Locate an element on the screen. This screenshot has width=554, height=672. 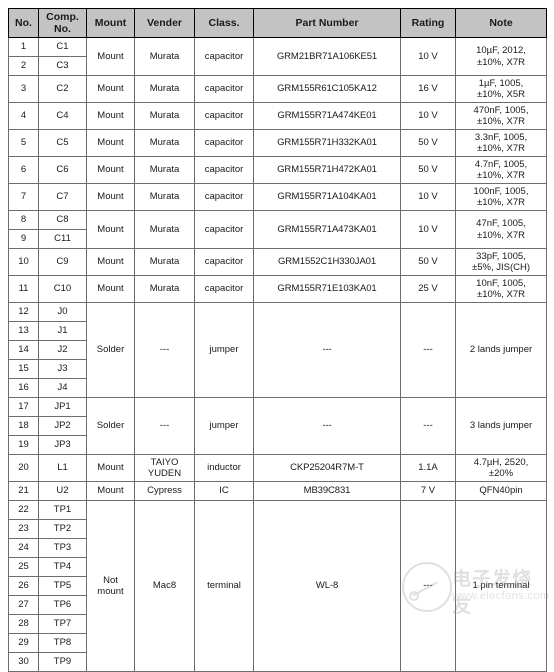
table-row: 21 U2 Mount Cypress IC MB39C831 7 V QFN40pin is located at coordinates (277, 491).